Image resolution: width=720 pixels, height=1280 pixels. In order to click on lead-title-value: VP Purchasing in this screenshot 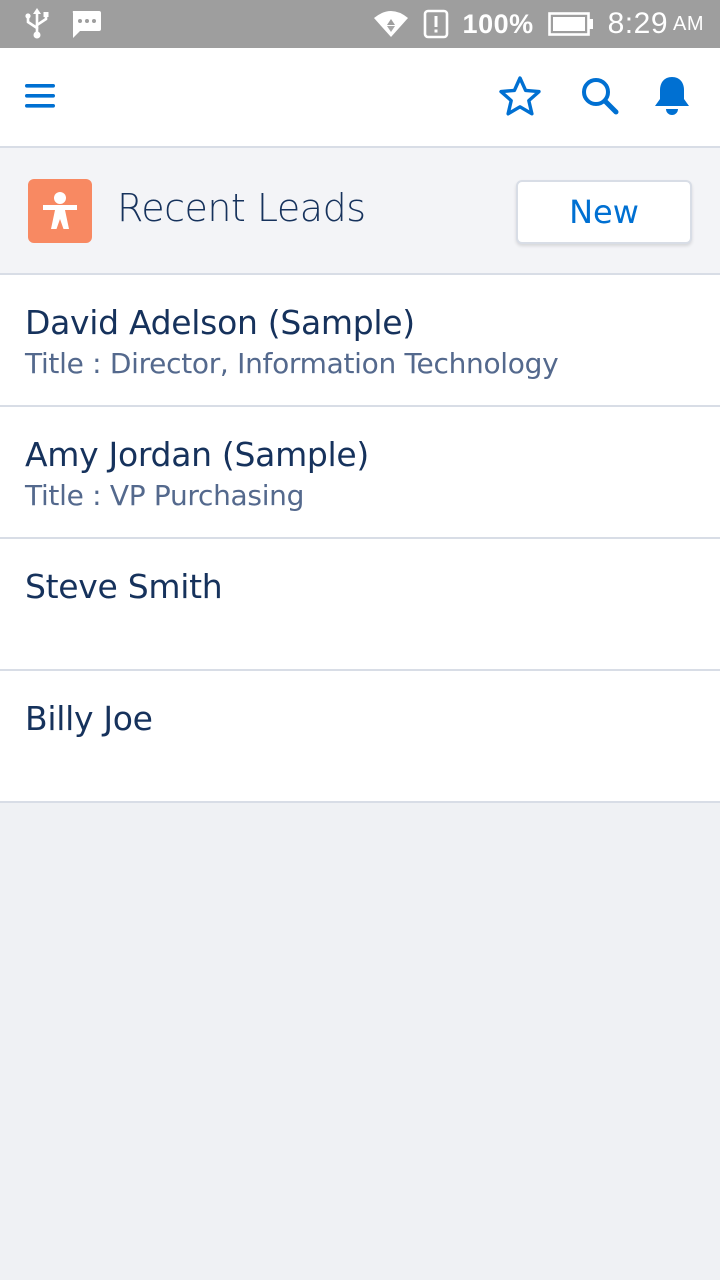, I will do `click(207, 495)`.